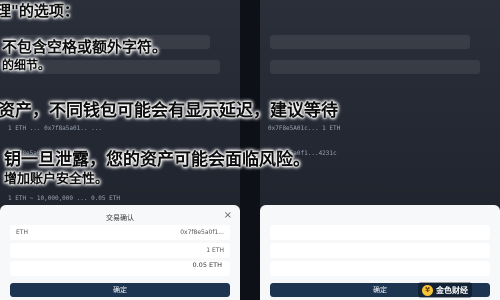  Describe the element at coordinates (120, 218) in the screenshot. I see `modal-title: 交易确认` at that location.